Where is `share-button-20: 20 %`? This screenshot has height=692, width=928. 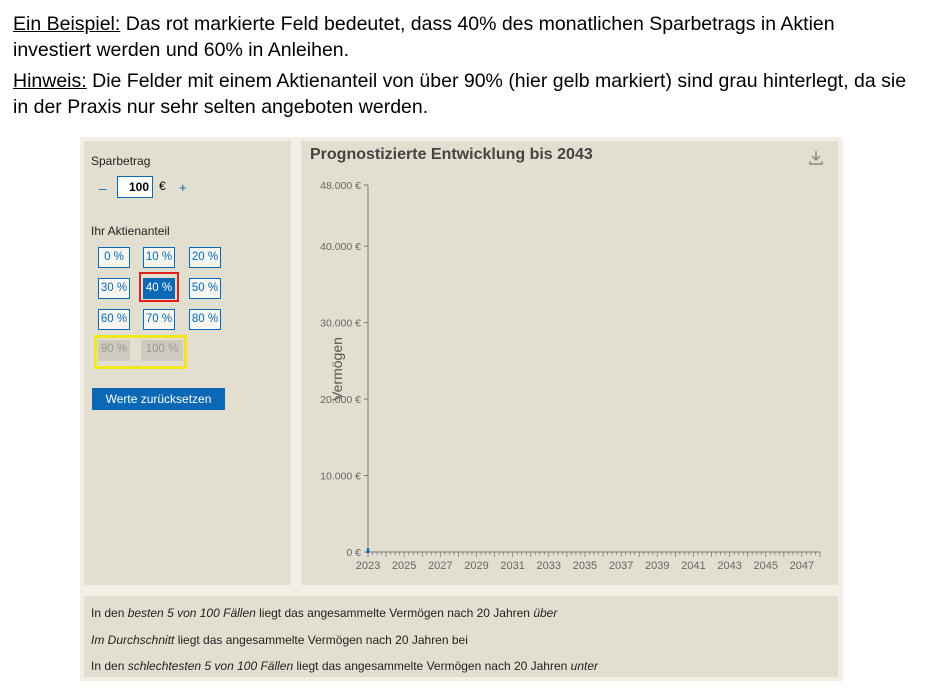
share-button-20: 20 % is located at coordinates (205, 257).